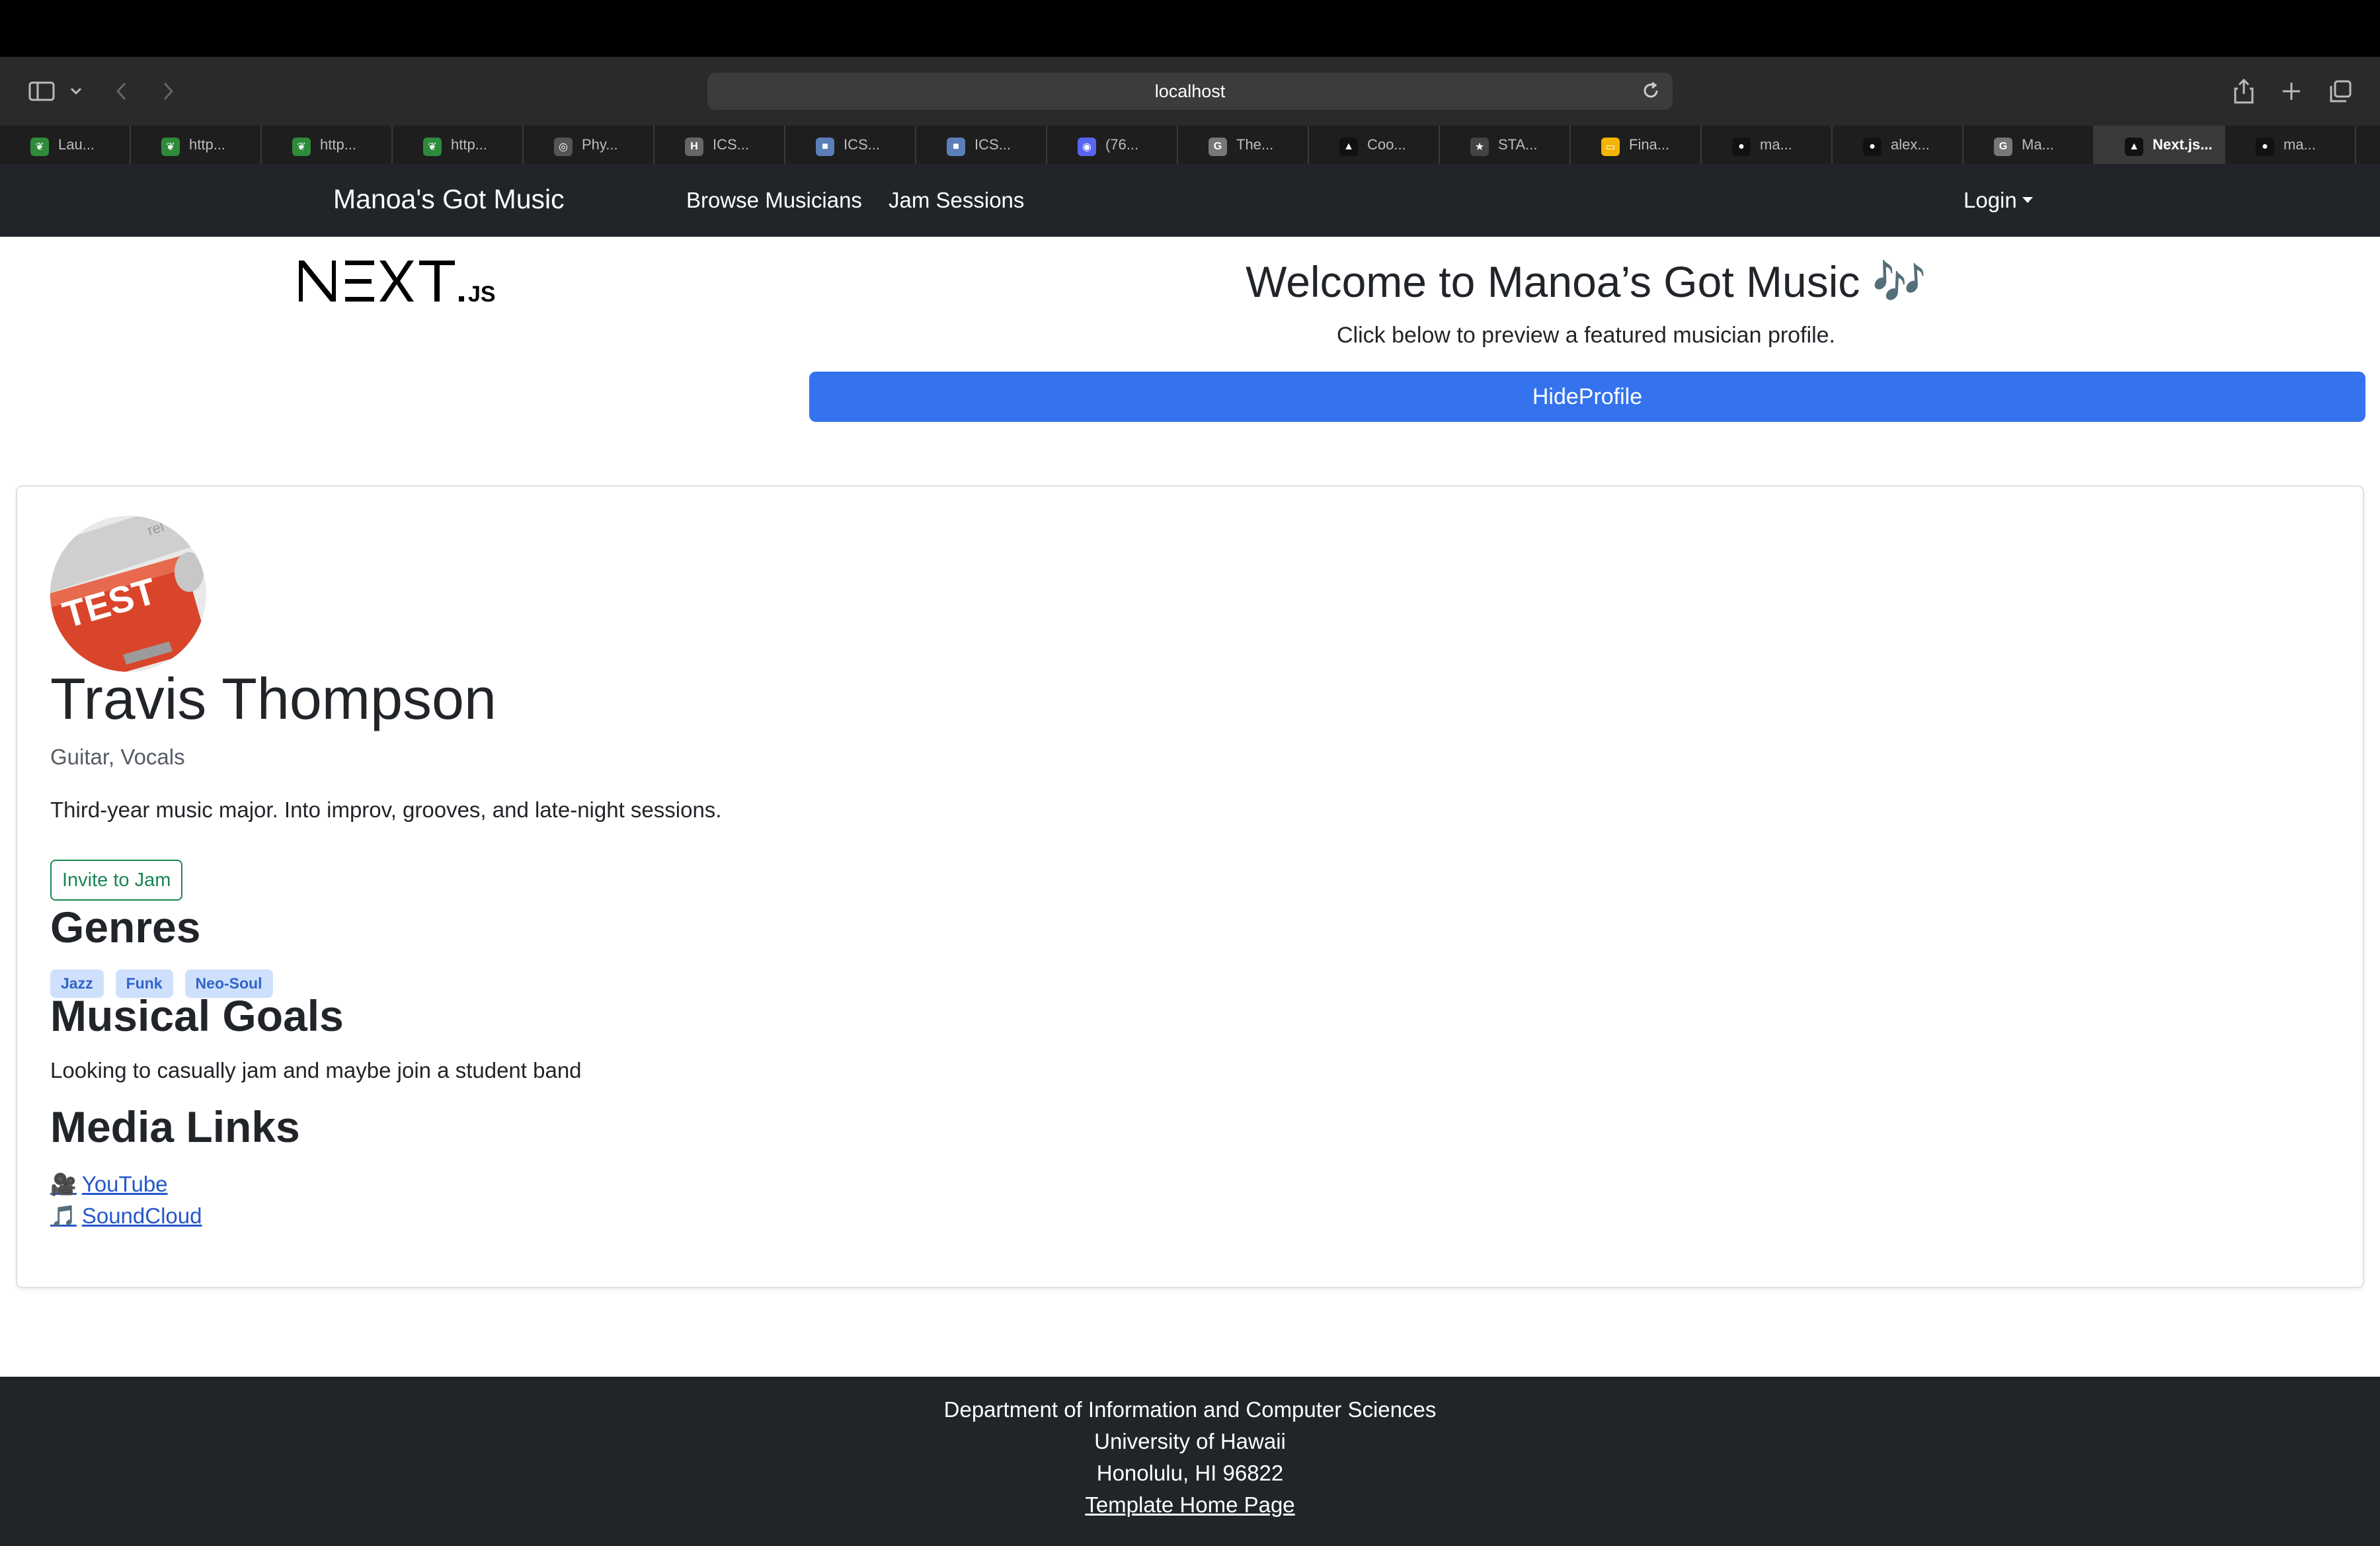 The width and height of the screenshot is (2380, 1546). What do you see at coordinates (117, 757) in the screenshot?
I see `musician-instruments: Guitar, Vocals` at bounding box center [117, 757].